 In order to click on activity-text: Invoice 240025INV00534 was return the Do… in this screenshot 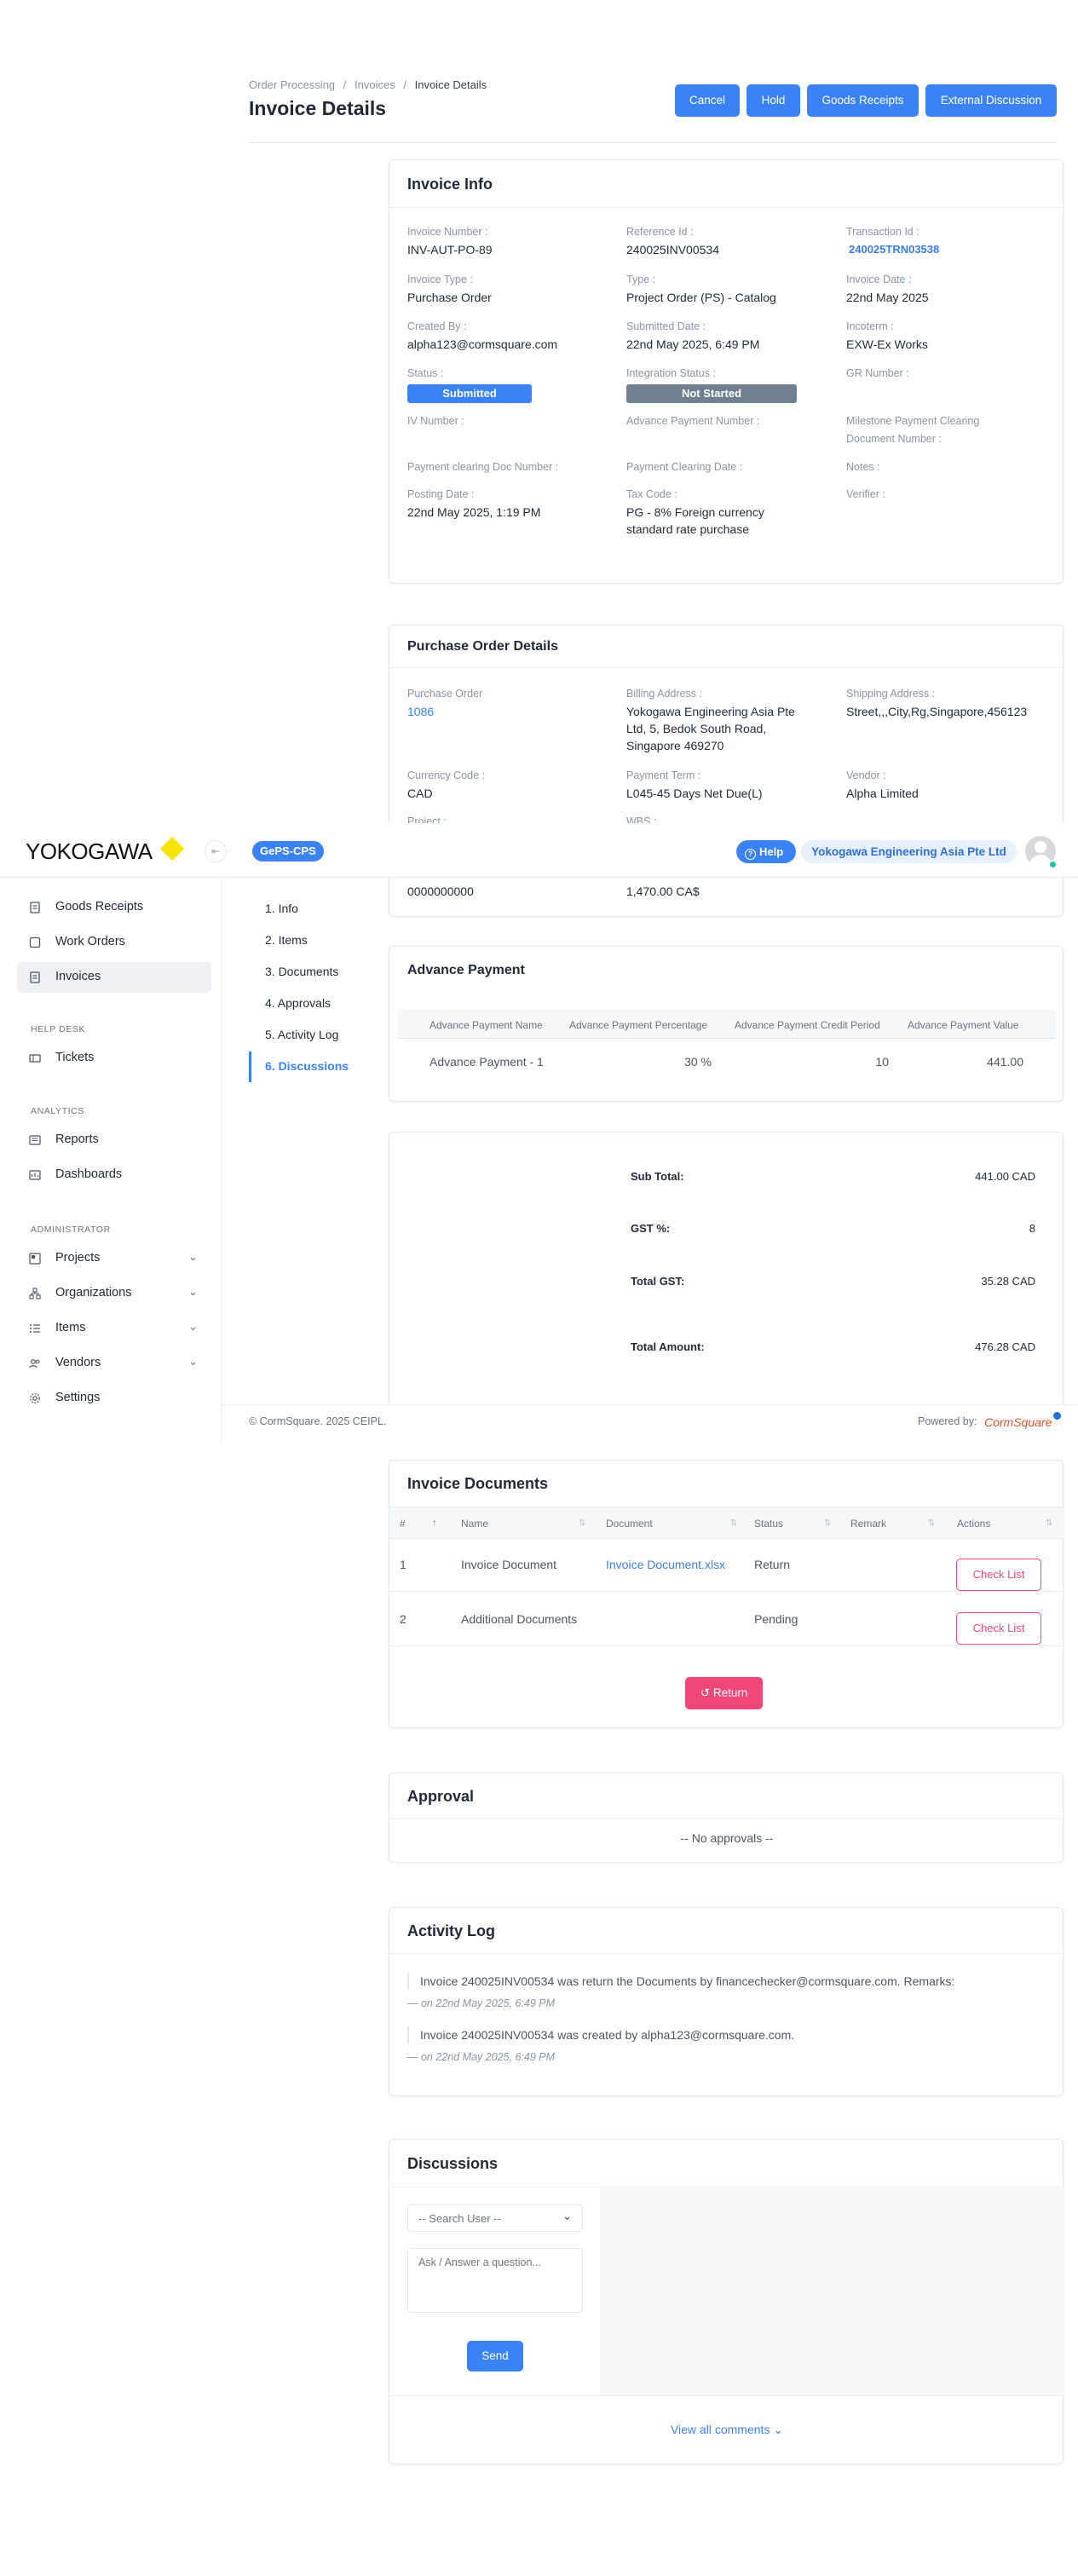, I will do `click(688, 1981)`.